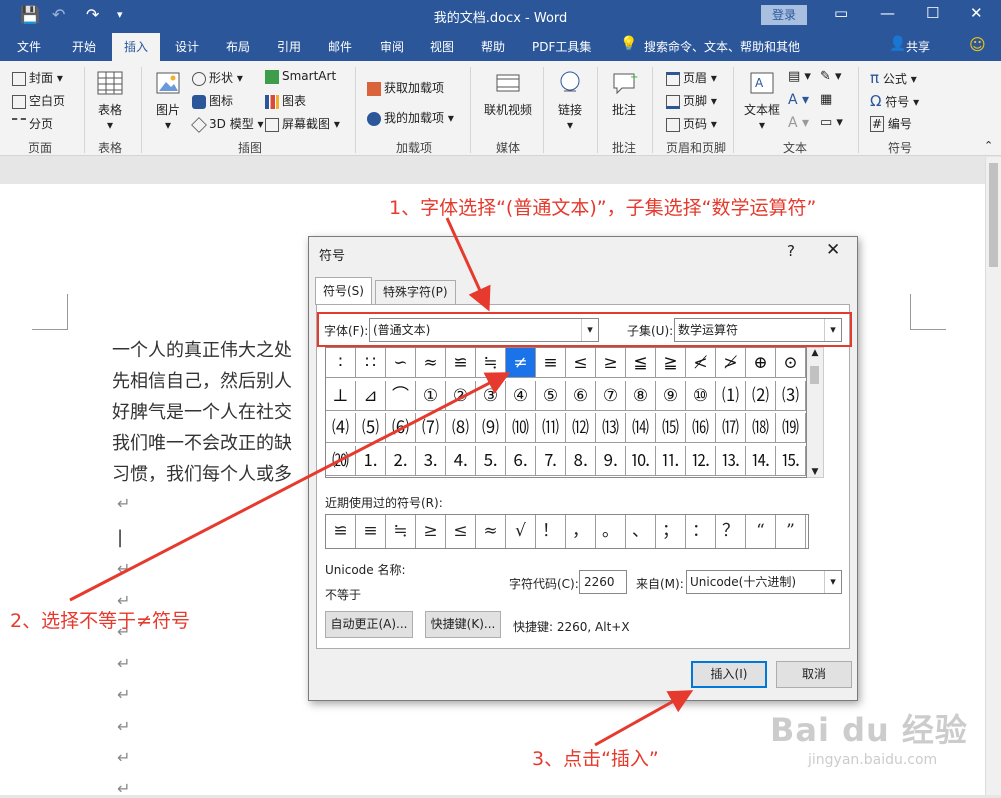  I want to click on shapes-button: 形状 ▾, so click(217, 77).